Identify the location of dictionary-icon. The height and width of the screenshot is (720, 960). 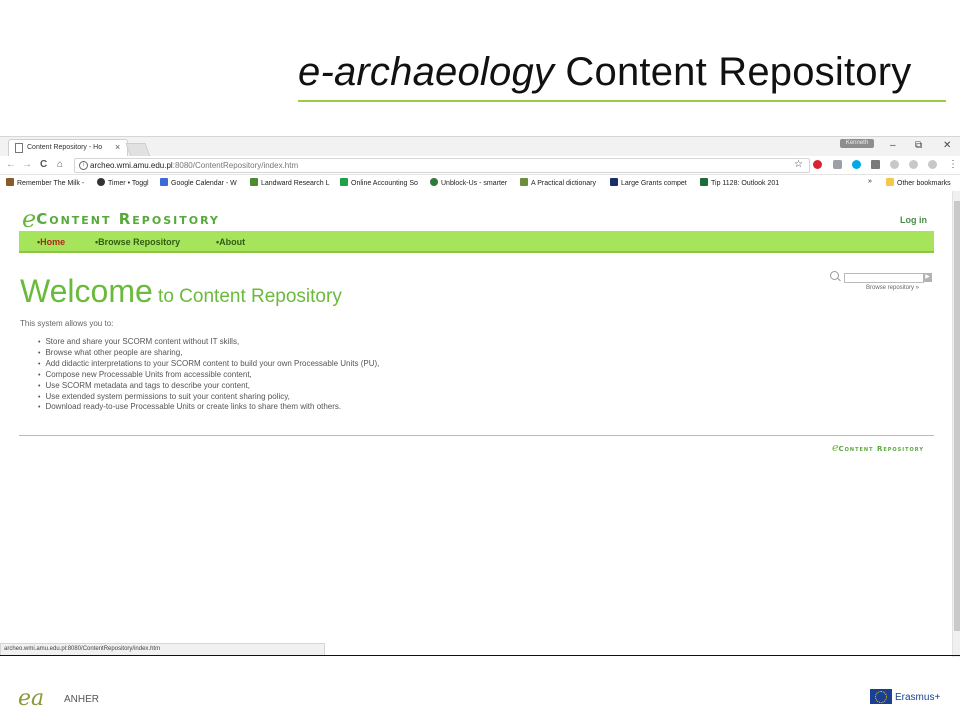
(524, 182).